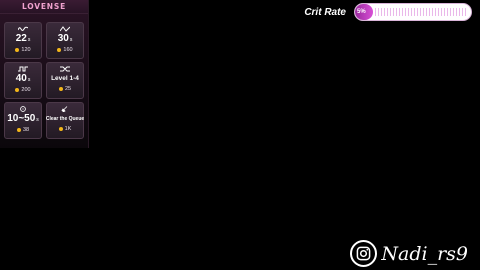  I want to click on tile-price: 120, so click(23, 50).